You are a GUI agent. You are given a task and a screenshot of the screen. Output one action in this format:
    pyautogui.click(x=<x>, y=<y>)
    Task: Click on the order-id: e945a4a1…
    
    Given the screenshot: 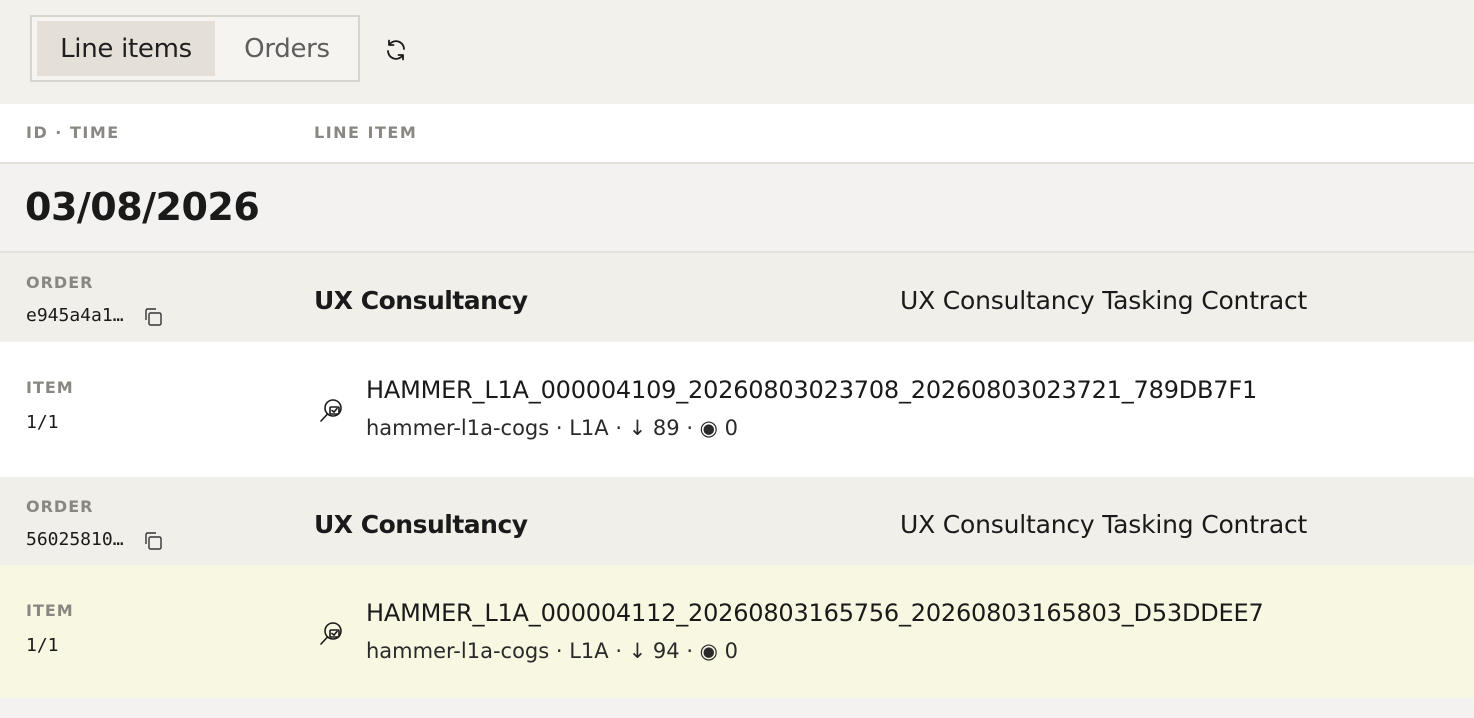 What is the action you would take?
    pyautogui.click(x=75, y=315)
    